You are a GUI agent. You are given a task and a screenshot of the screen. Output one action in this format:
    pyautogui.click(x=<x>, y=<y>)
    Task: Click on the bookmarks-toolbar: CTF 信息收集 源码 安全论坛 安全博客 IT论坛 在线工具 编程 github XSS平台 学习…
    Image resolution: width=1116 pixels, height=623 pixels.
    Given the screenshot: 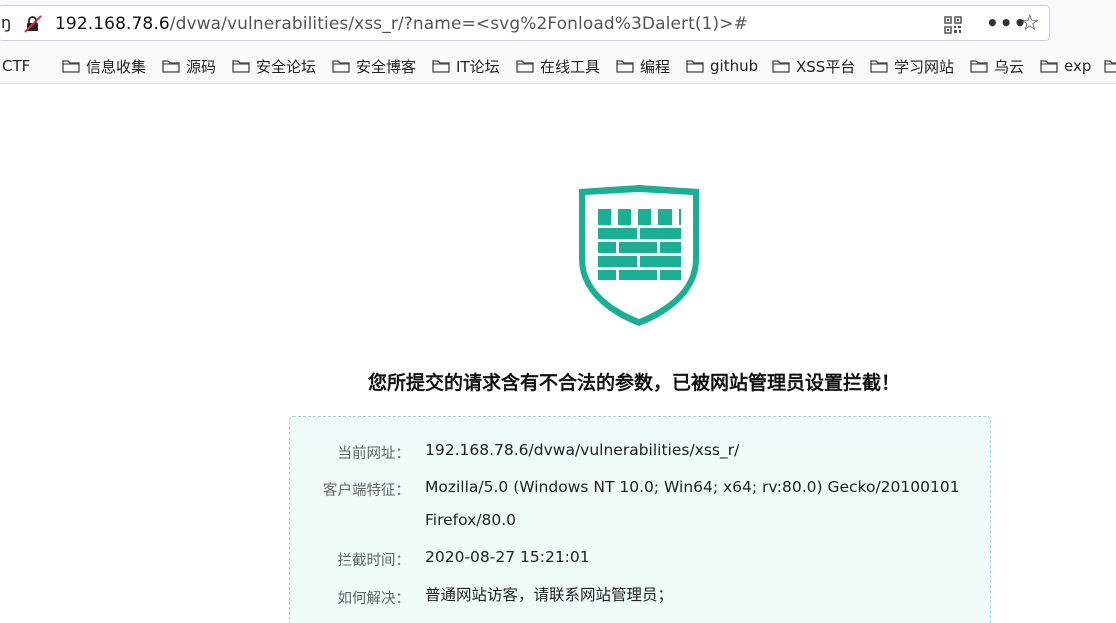 What is the action you would take?
    pyautogui.click(x=558, y=65)
    